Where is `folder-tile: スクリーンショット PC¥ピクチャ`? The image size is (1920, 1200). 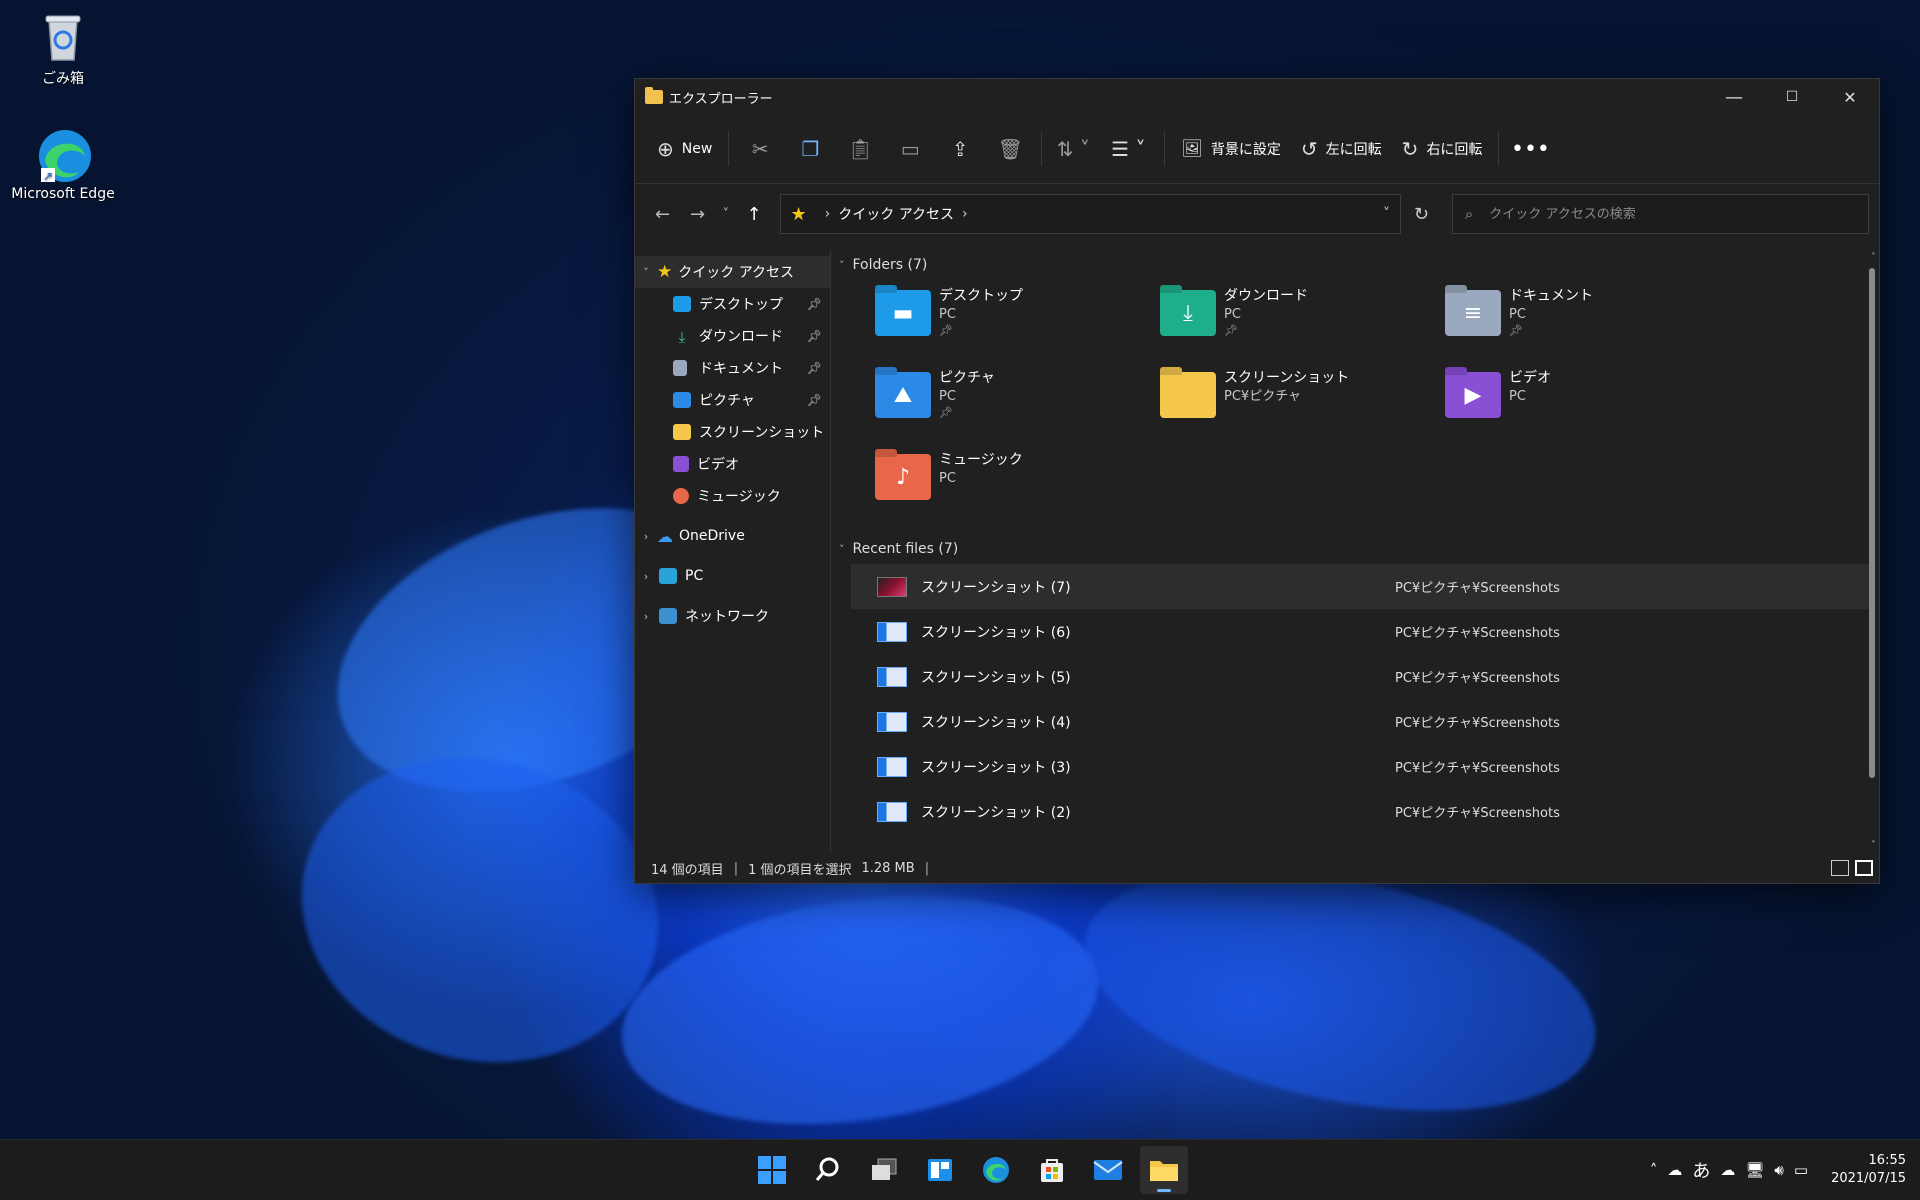
folder-tile: スクリーンショット PC¥ピクチャ is located at coordinates (1302, 403).